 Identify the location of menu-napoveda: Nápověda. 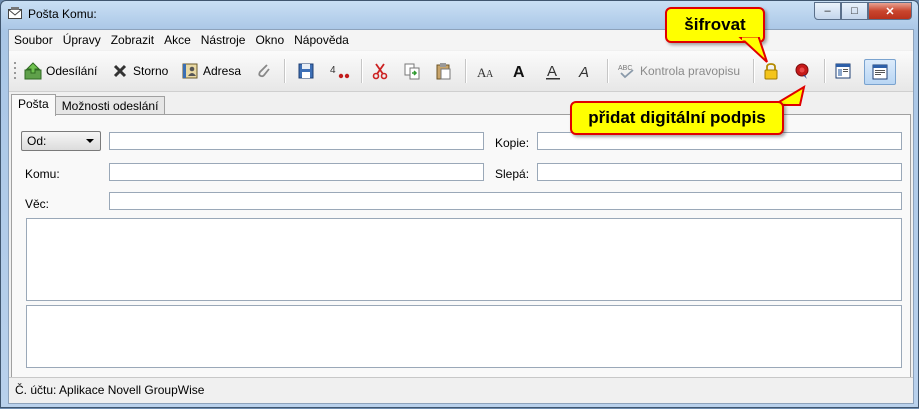
(321, 40).